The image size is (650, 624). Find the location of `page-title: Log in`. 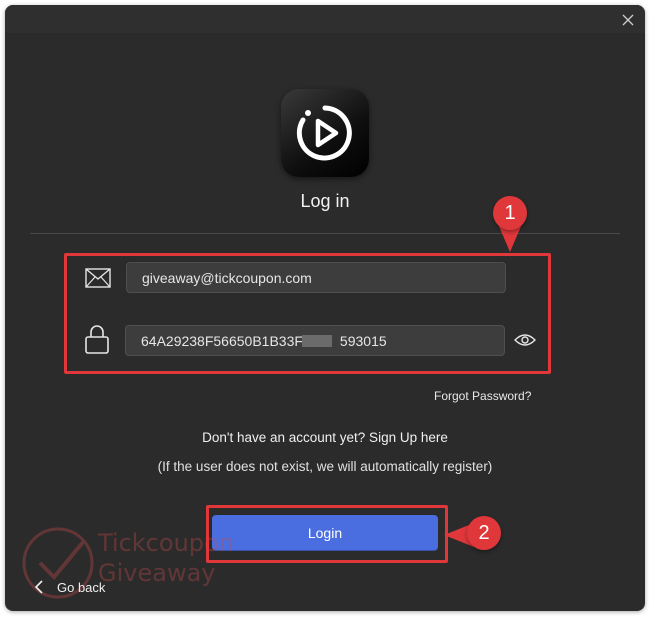

page-title: Log in is located at coordinates (325, 201).